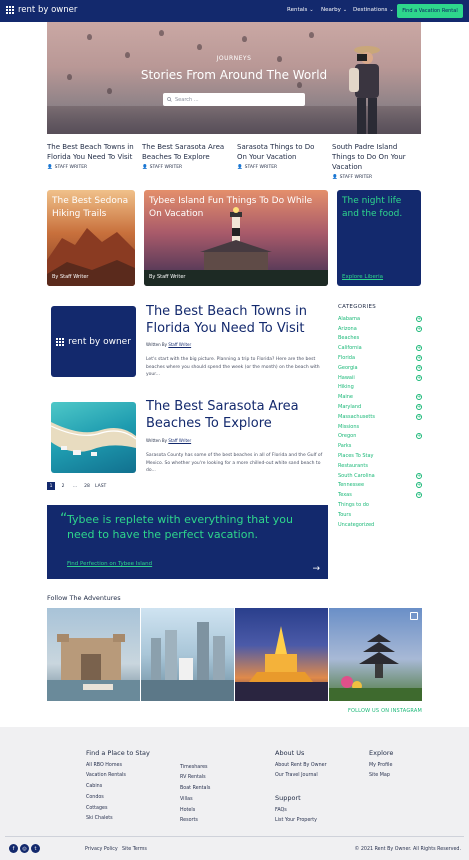 This screenshot has width=469, height=860. I want to click on footer-link: Vacation Rentals, so click(106, 775).